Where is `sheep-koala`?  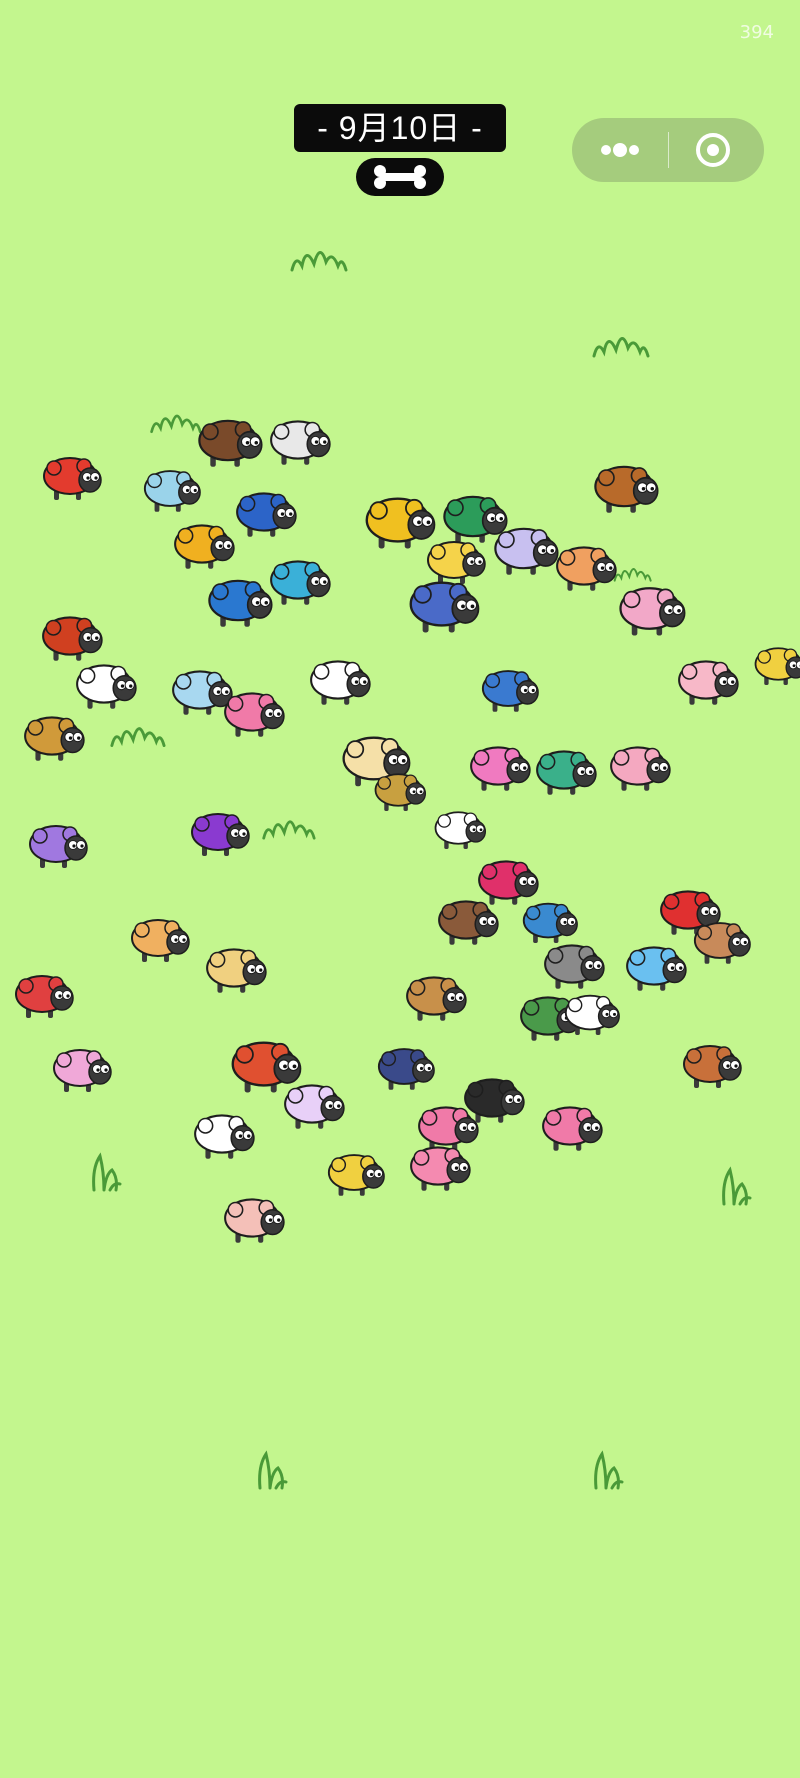 sheep-koala is located at coordinates (574, 964).